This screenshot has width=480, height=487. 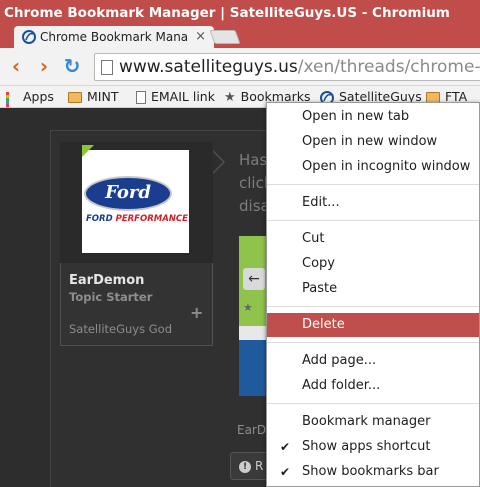 I want to click on menu-item-show-bookmarks-bar: ✔ Show bookmarks bar, so click(x=373, y=472).